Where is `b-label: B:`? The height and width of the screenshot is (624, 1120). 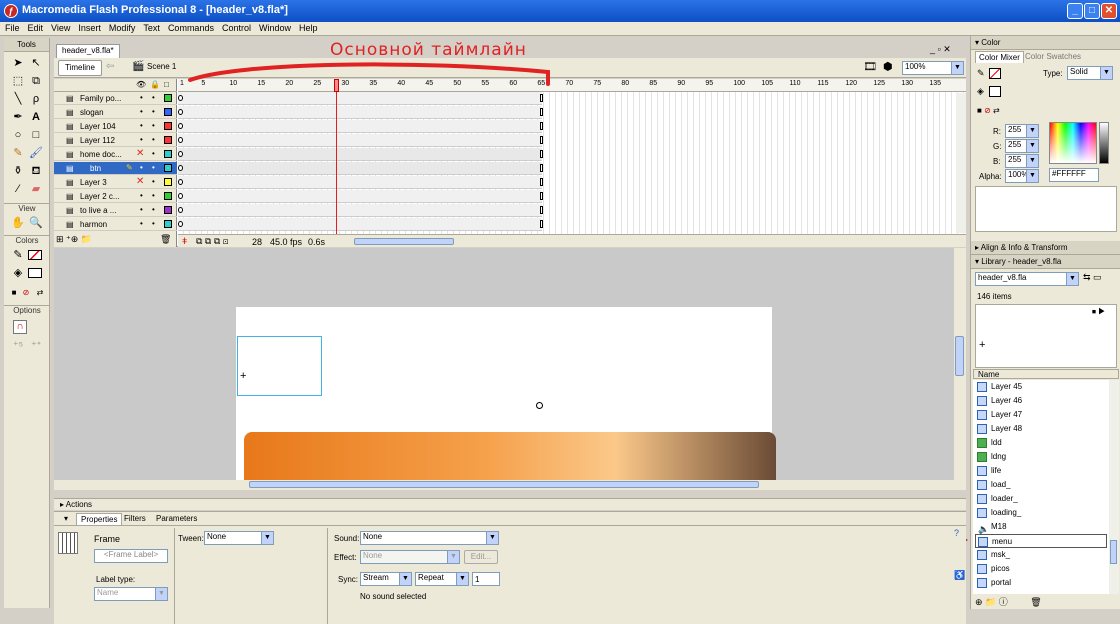
b-label: B: is located at coordinates (997, 161).